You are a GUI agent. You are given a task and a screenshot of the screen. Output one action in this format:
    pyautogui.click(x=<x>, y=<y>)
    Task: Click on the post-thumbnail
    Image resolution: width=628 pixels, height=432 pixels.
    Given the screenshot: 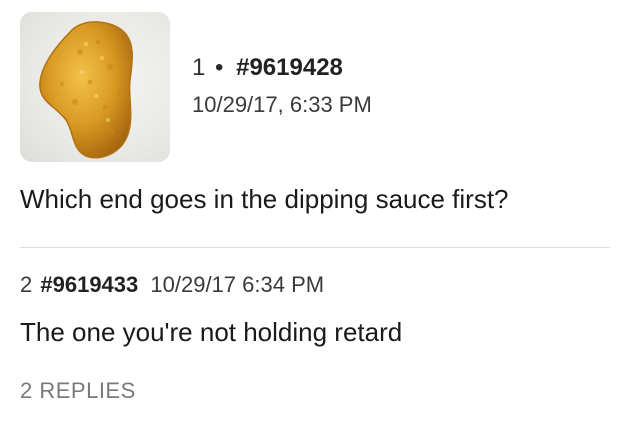 What is the action you would take?
    pyautogui.click(x=95, y=87)
    